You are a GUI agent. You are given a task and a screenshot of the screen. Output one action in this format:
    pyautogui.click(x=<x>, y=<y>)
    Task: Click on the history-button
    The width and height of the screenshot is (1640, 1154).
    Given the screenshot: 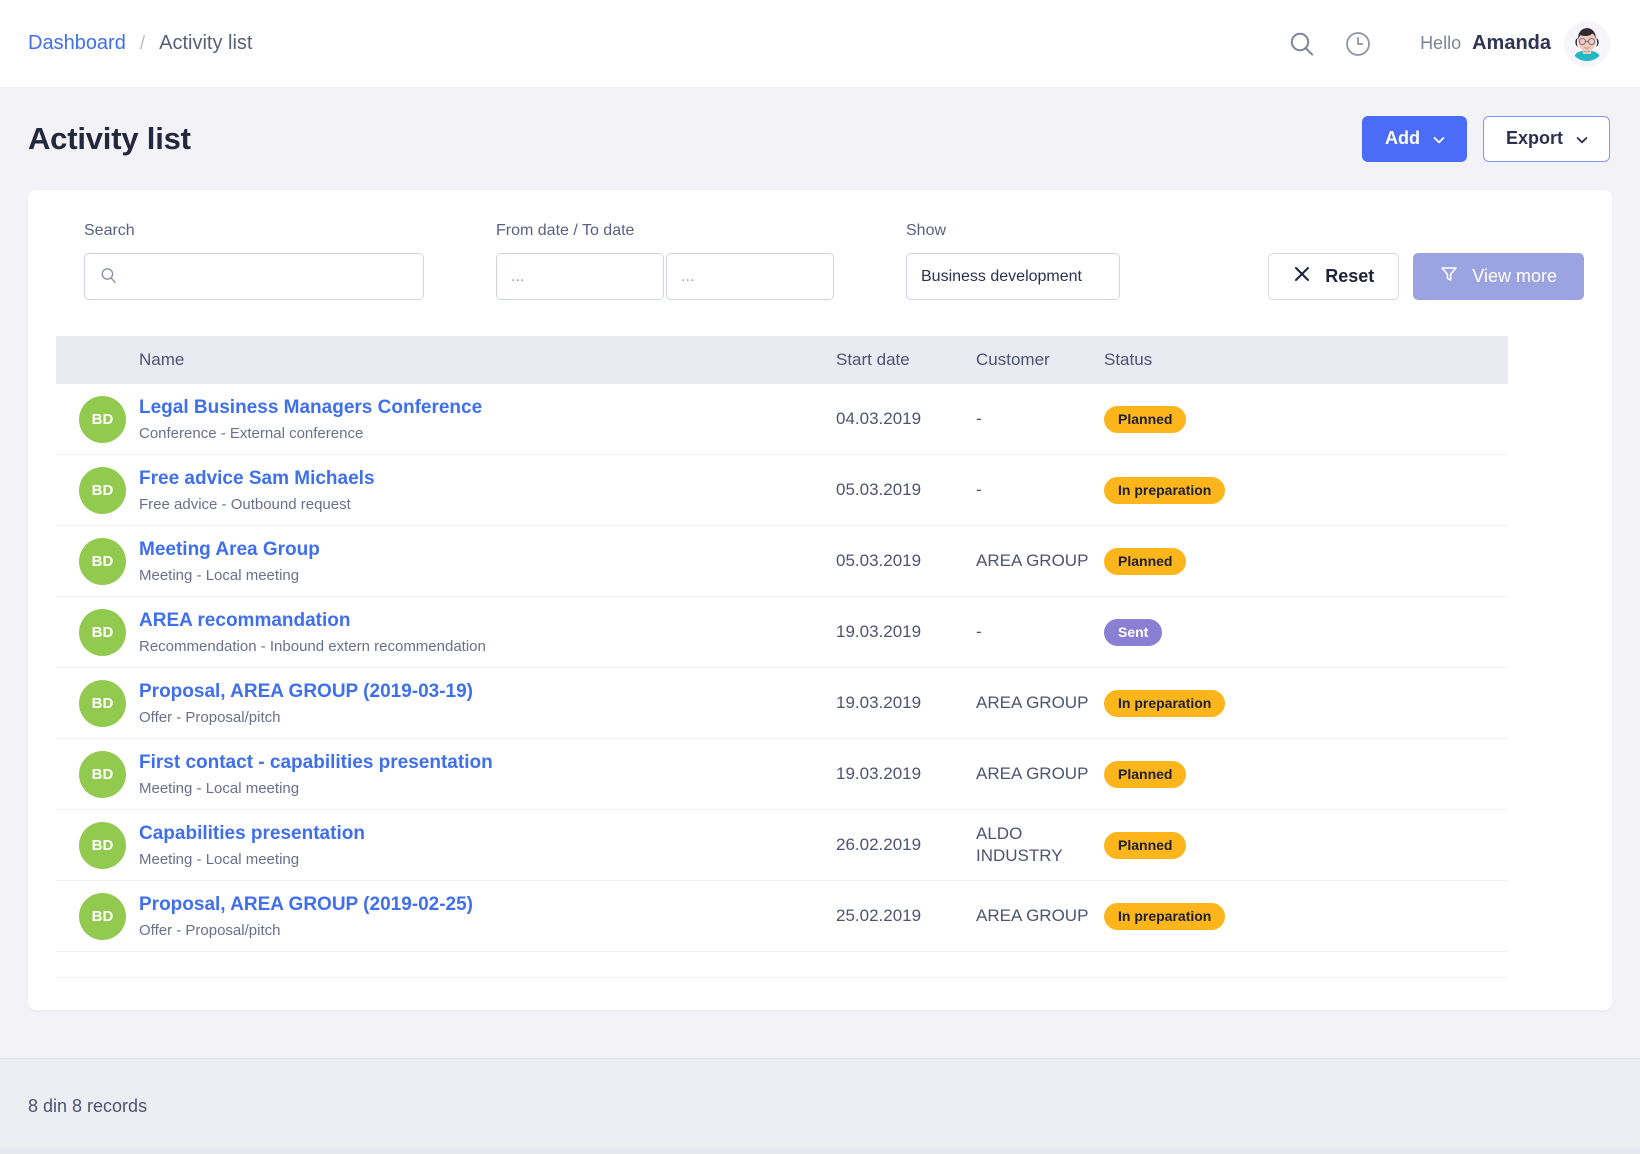 What is the action you would take?
    pyautogui.click(x=1358, y=44)
    